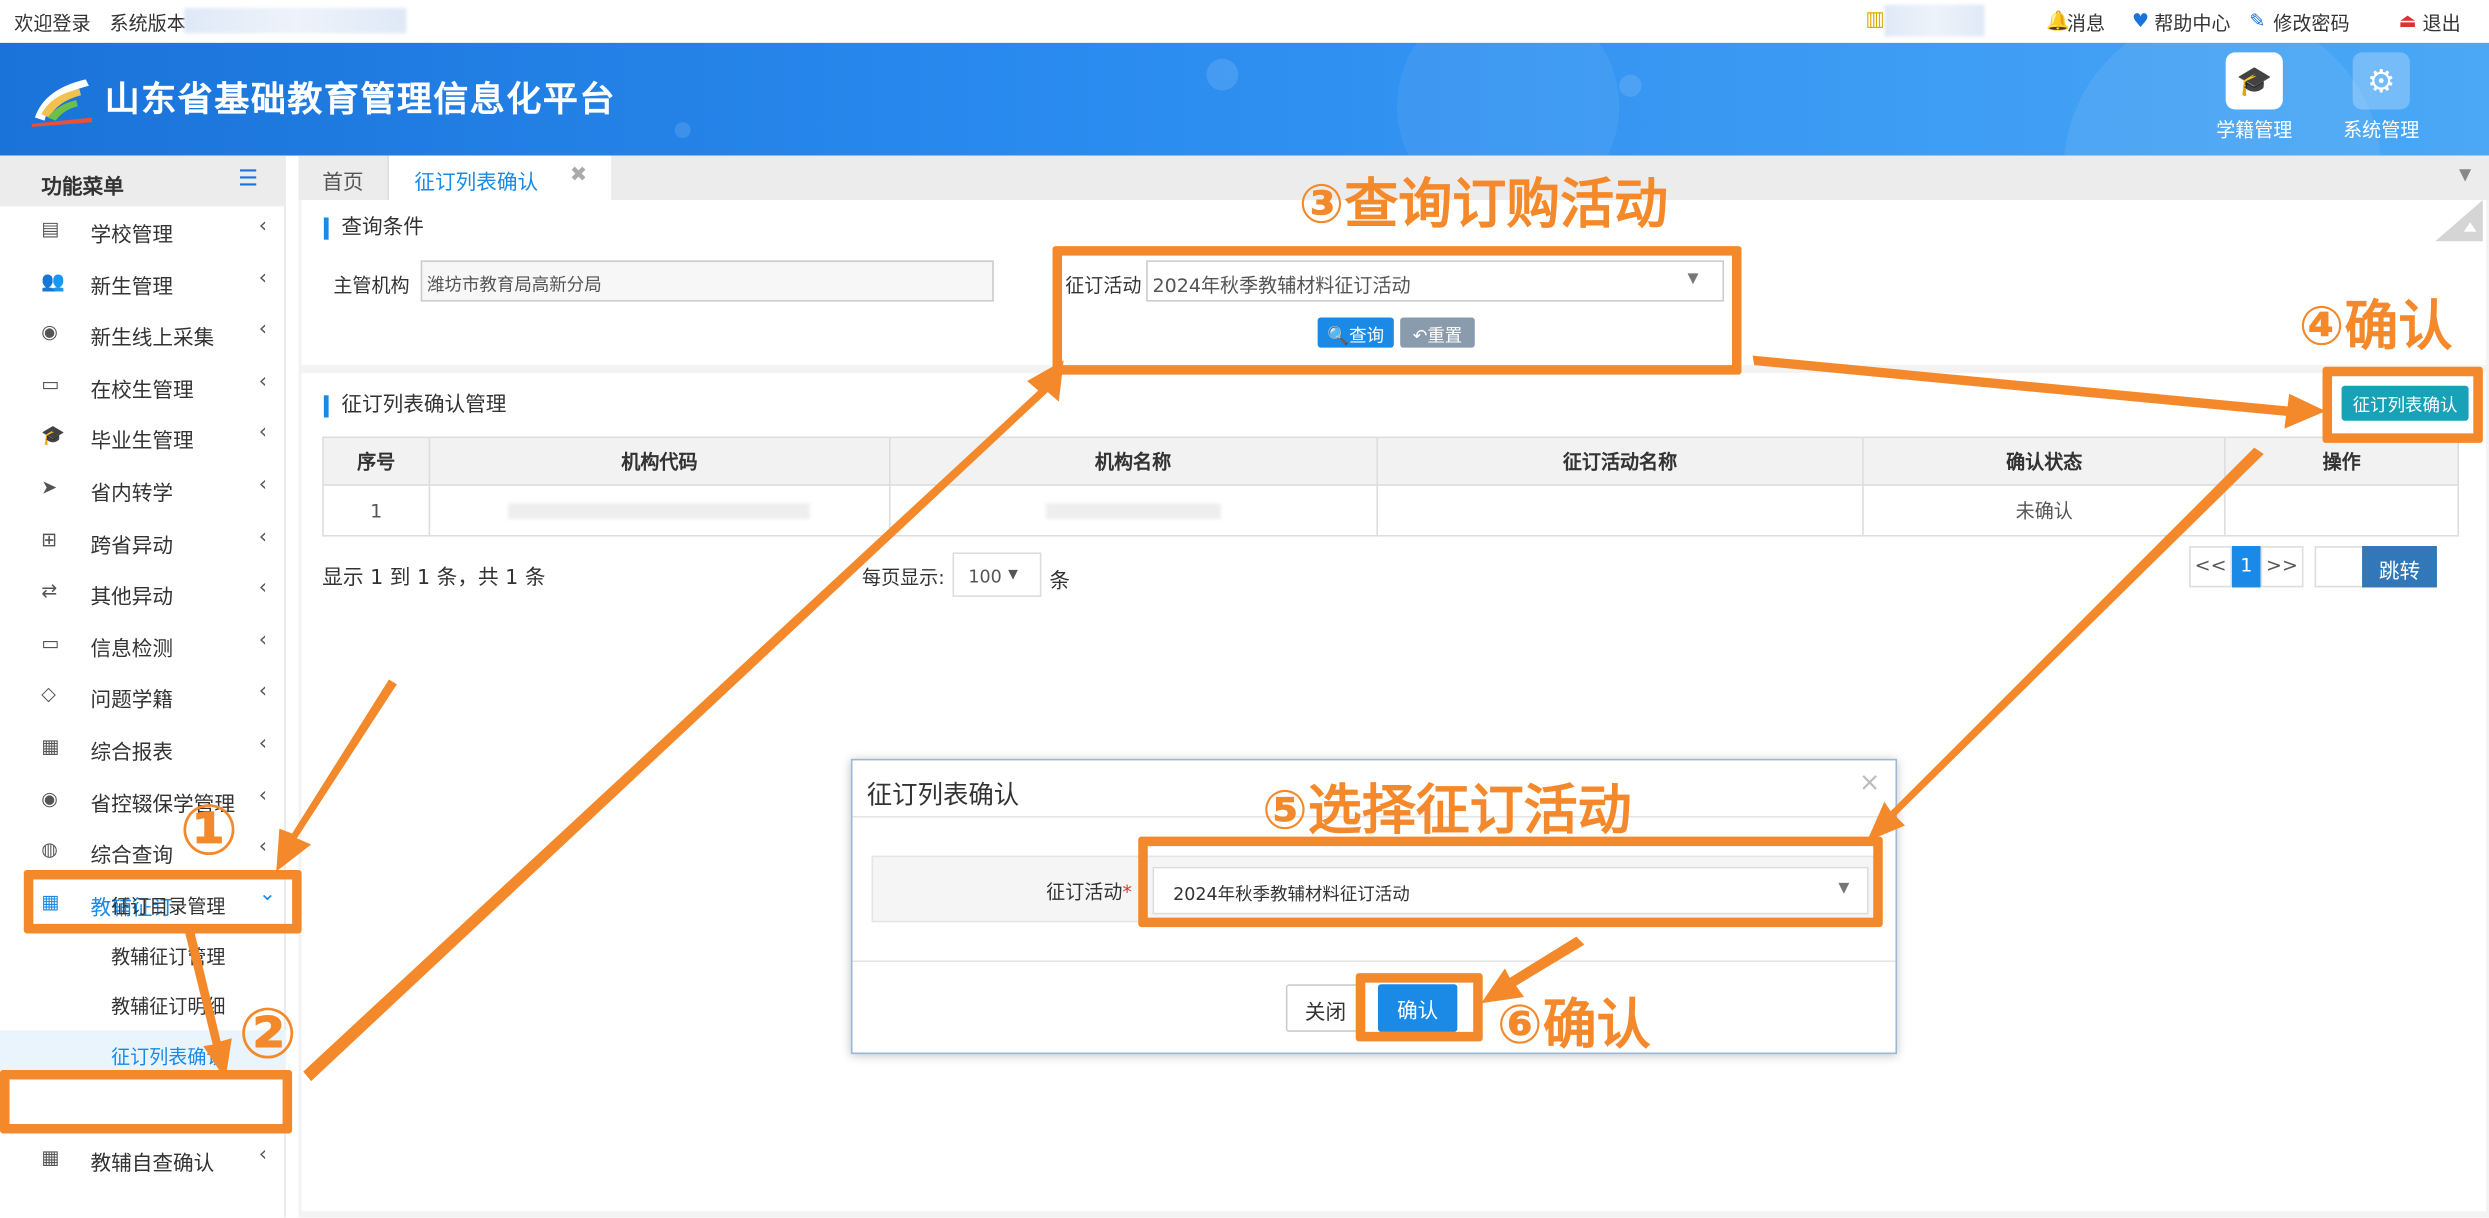 This screenshot has width=2489, height=1218. Describe the element at coordinates (268, 1034) in the screenshot. I see `annotation-step-2: ②` at that location.